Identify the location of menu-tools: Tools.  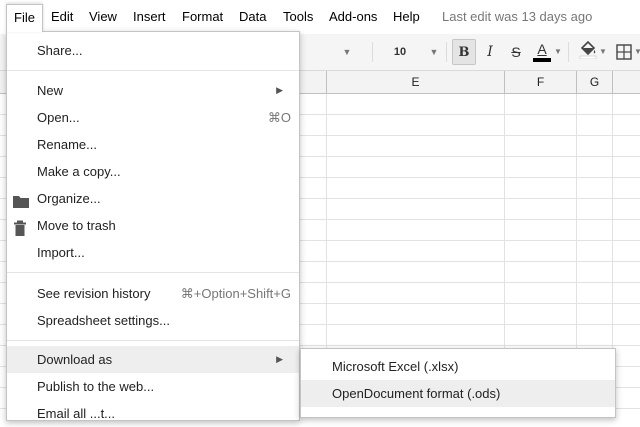
(298, 17).